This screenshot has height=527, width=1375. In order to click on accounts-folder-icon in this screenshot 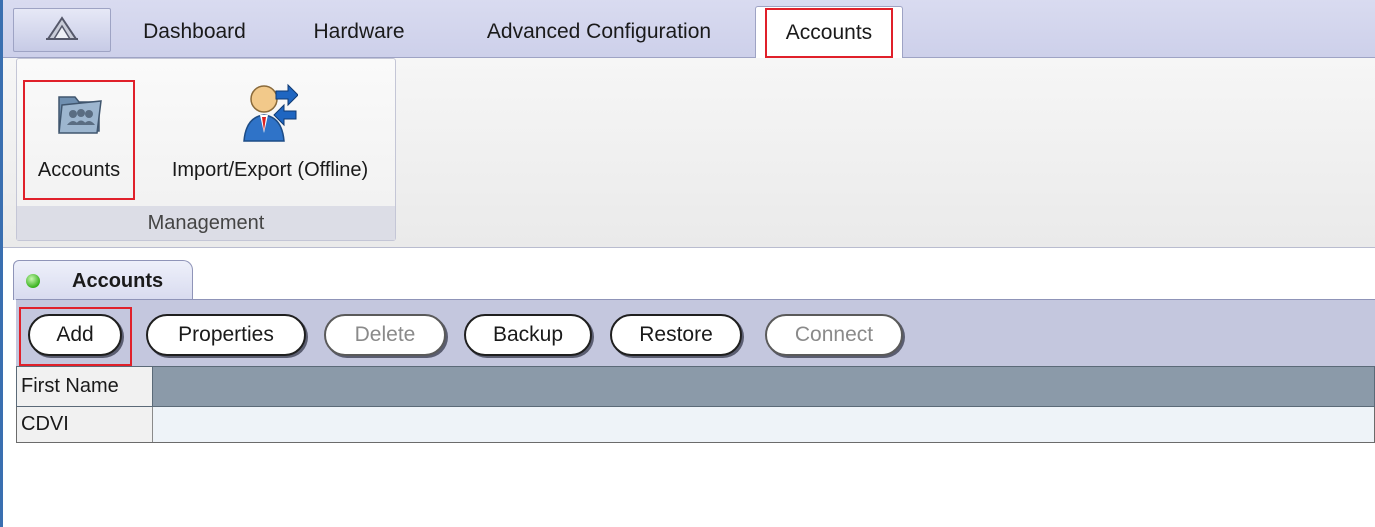, I will do `click(79, 115)`.